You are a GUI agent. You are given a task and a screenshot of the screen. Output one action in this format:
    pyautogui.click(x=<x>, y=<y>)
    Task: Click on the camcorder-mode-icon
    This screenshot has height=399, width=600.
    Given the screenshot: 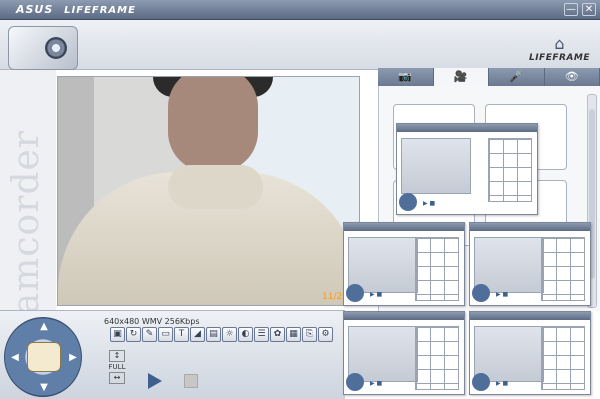 What is the action you would take?
    pyautogui.click(x=44, y=357)
    